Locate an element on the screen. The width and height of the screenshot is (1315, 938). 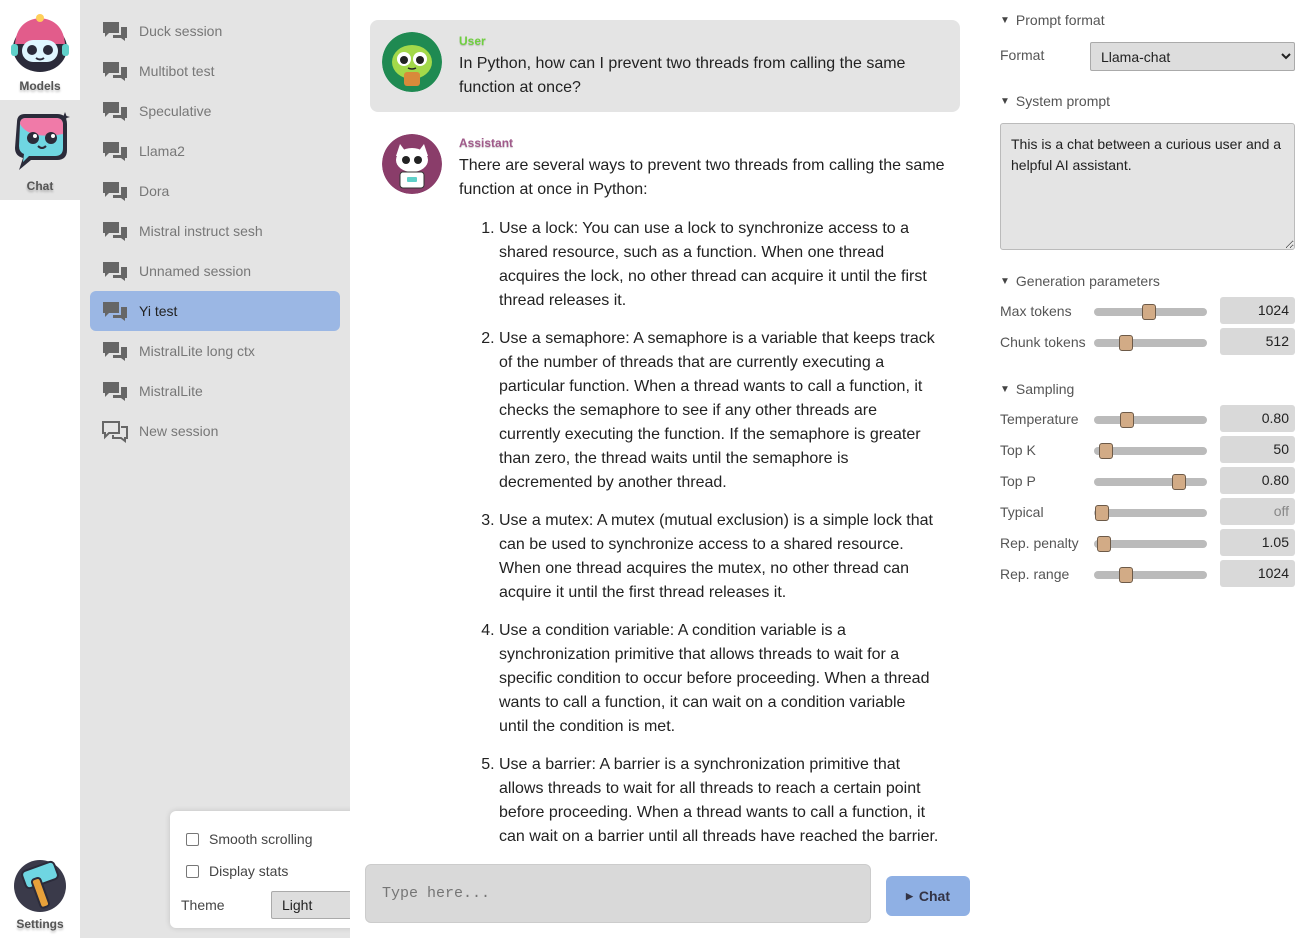
nav-models-label: Models is located at coordinates (40, 86).